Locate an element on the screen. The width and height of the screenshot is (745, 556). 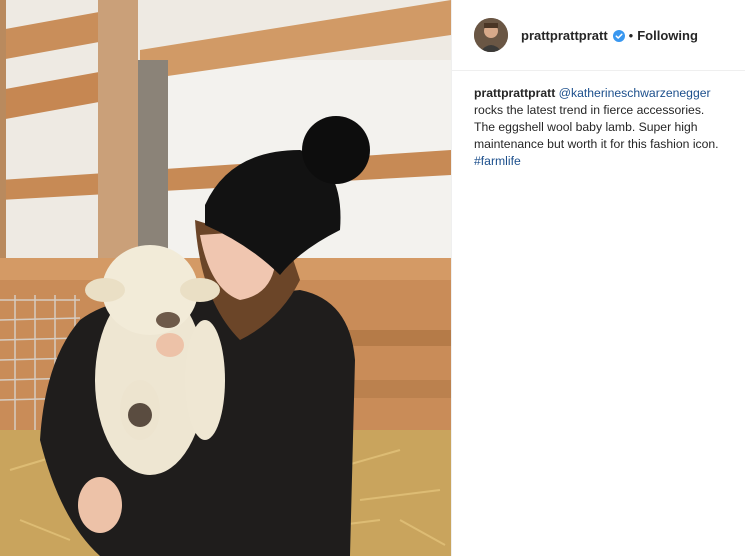
caption-hashtag-link: #farmlife is located at coordinates (497, 161).